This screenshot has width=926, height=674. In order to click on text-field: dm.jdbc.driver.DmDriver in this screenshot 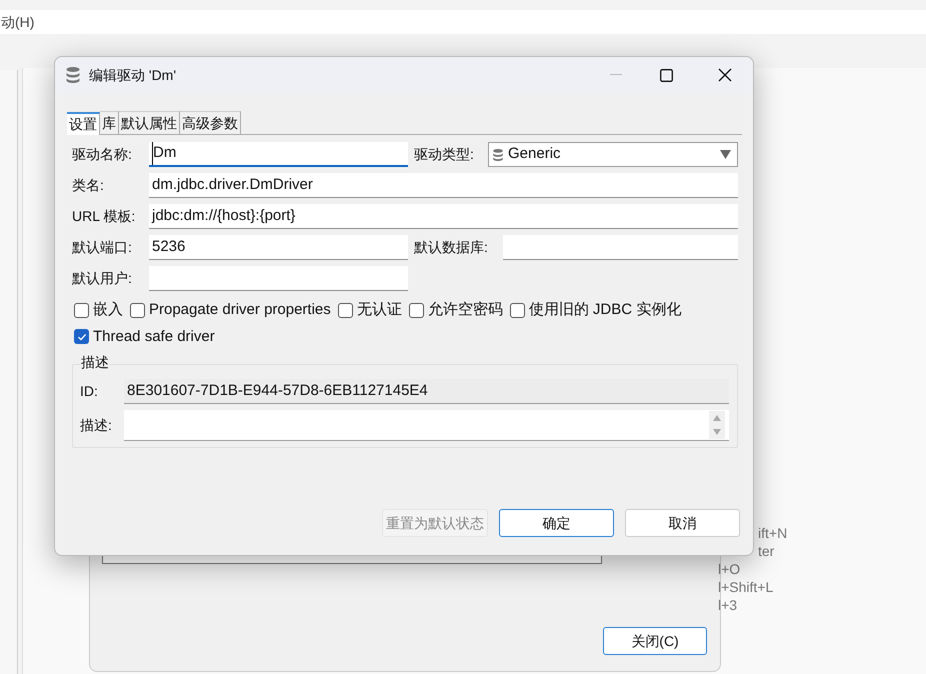, I will do `click(443, 185)`.